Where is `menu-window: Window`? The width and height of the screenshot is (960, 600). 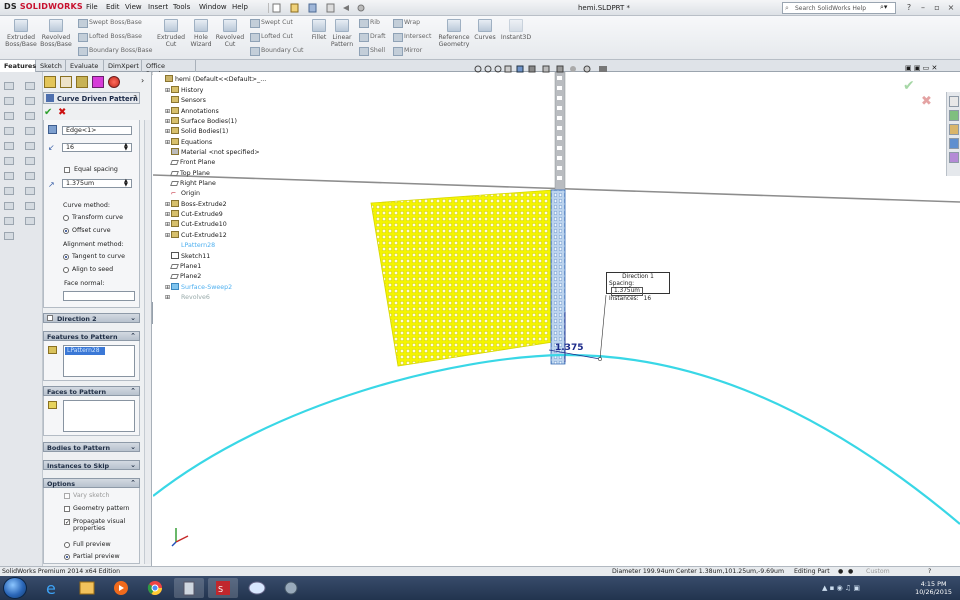
menu-window: Window is located at coordinates (213, 7).